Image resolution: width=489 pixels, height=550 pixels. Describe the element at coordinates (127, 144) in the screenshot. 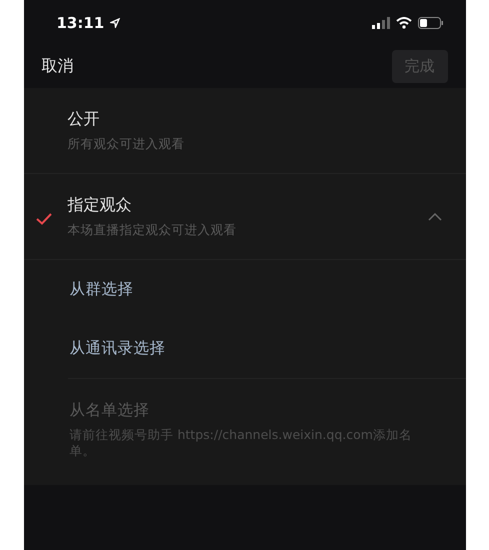

I see `option-subtitle: 所有观众可进入观看` at that location.